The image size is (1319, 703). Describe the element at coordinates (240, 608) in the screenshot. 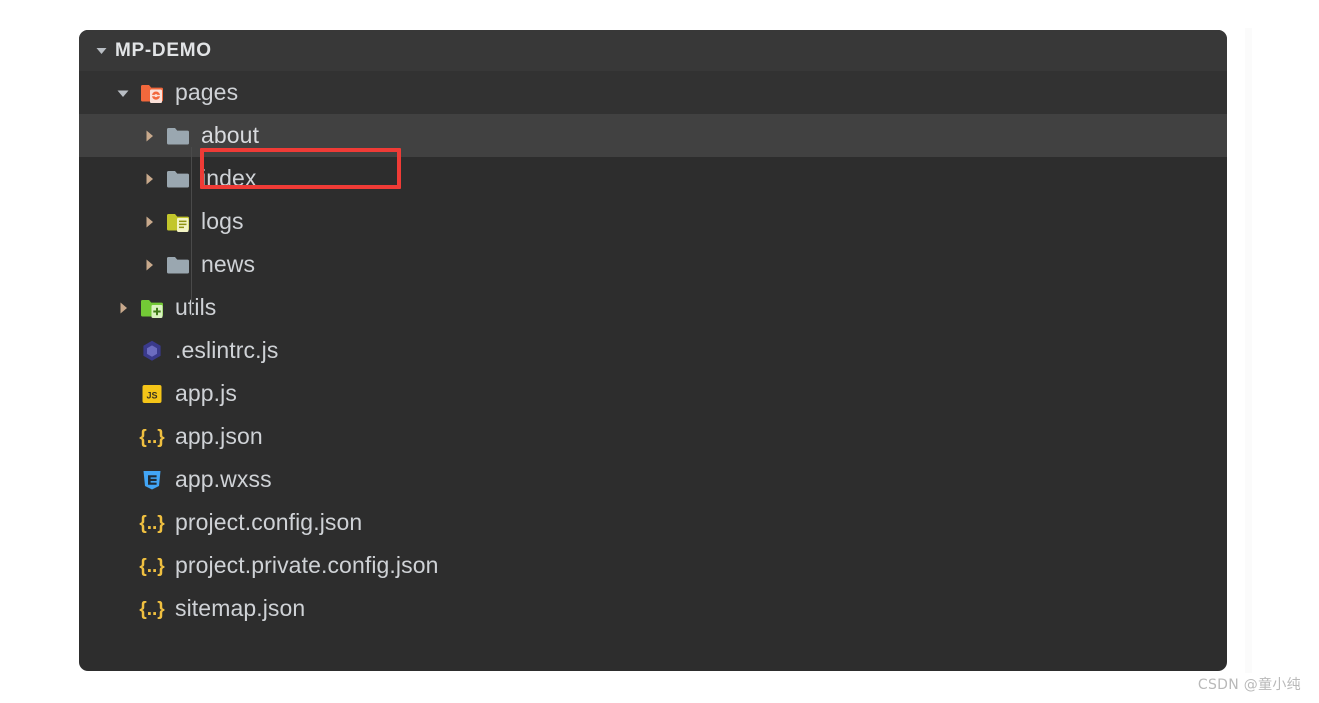

I see `tree-item-label: sitemap.json` at that location.